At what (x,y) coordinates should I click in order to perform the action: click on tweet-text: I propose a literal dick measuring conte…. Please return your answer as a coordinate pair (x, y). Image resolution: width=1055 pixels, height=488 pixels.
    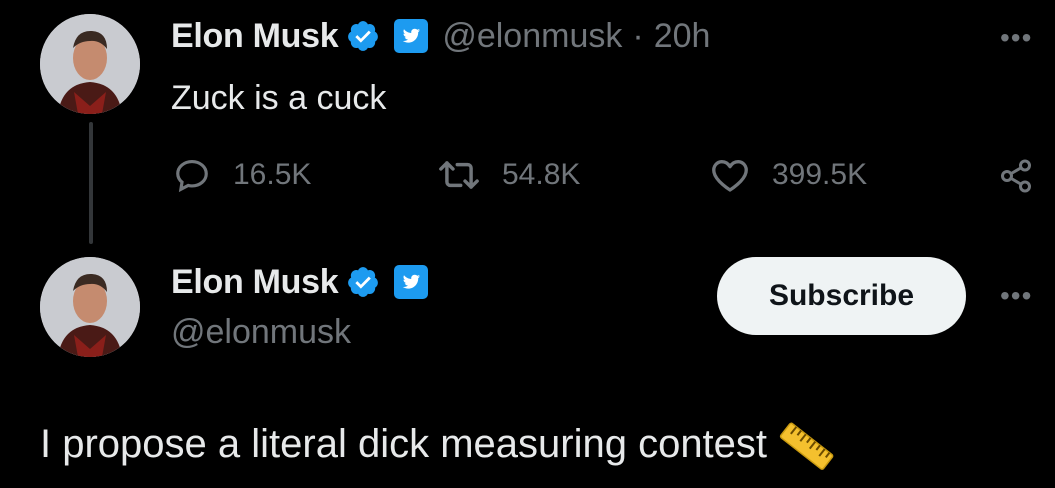
    Looking at the image, I should click on (404, 444).